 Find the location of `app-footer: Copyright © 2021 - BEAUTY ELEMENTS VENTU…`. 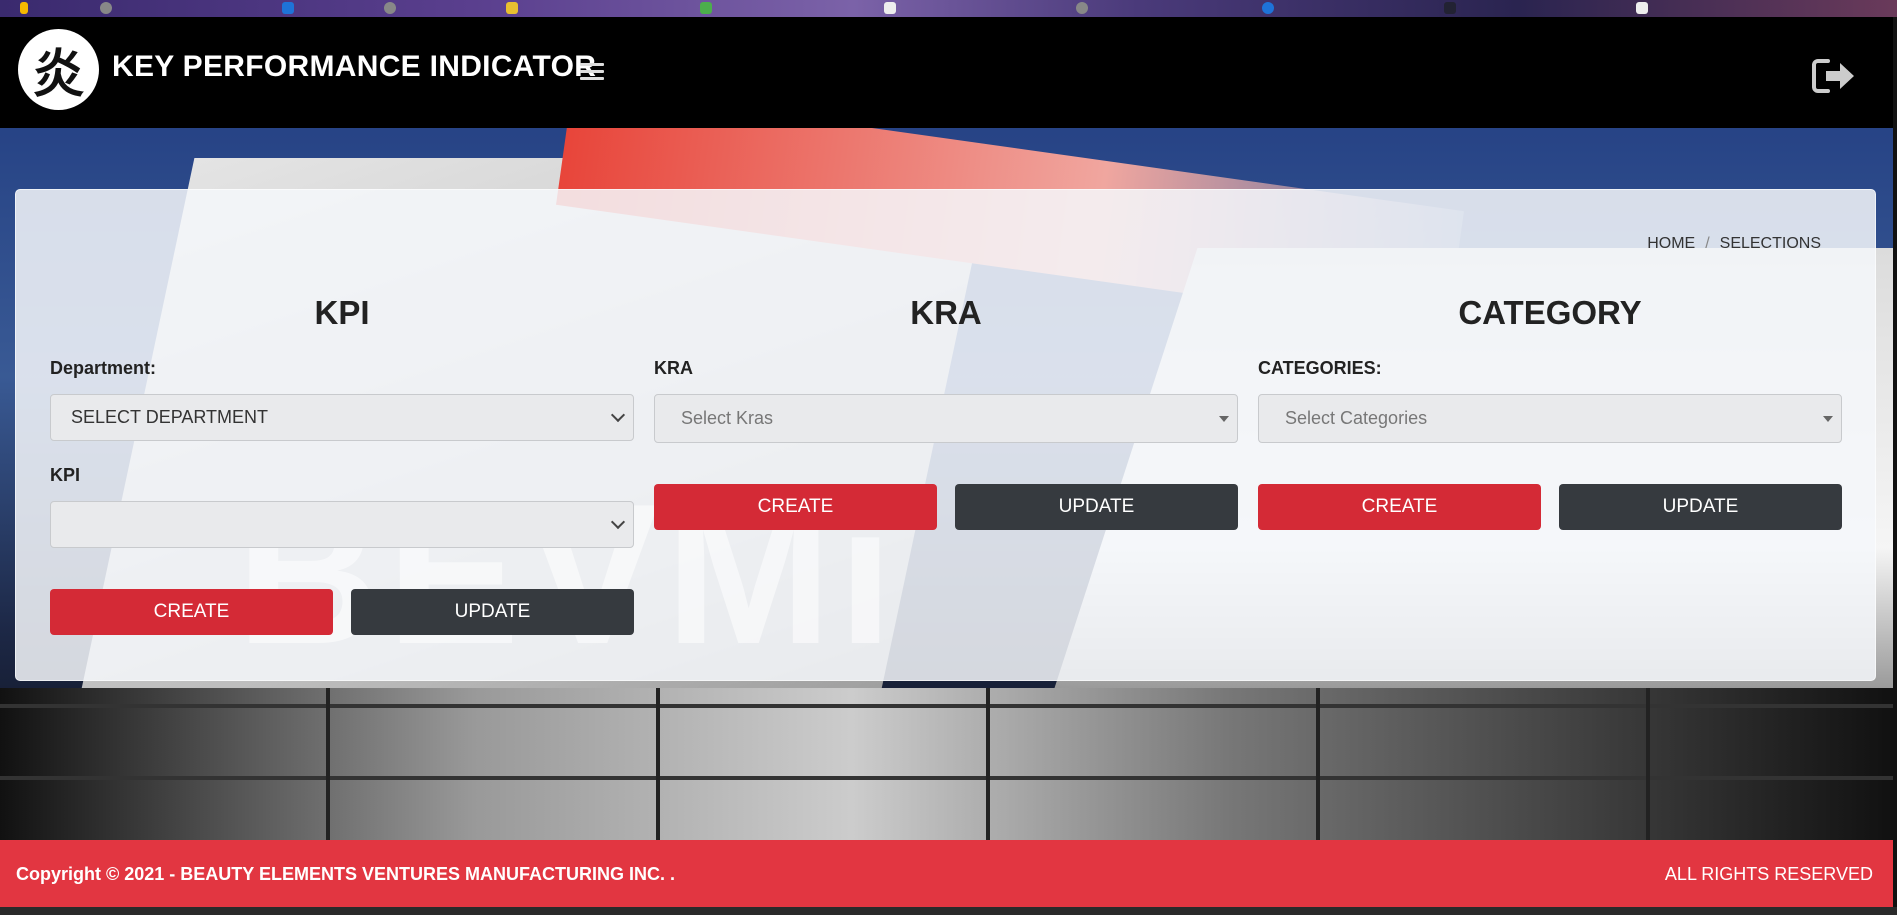

app-footer: Copyright © 2021 - BEAUTY ELEMENTS VENTU… is located at coordinates (946, 873).